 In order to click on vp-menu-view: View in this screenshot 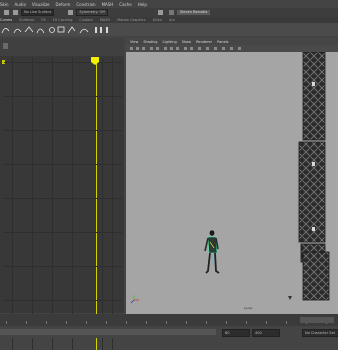, I will do `click(134, 42)`.